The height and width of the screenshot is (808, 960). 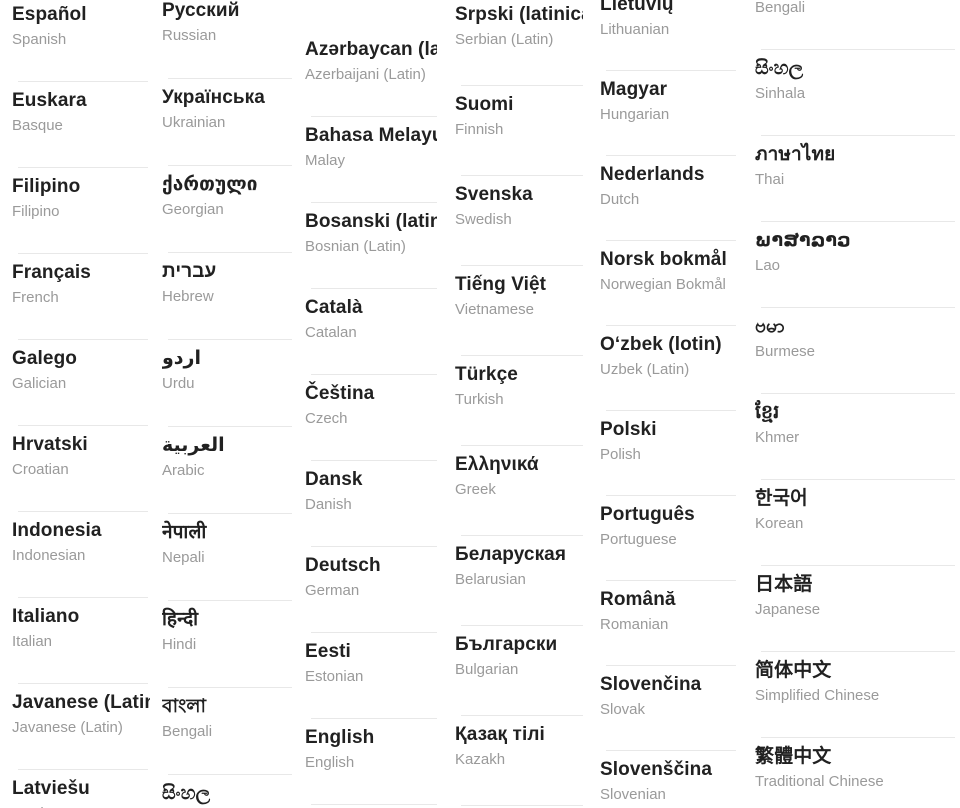 I want to click on language-item: Suomi Finnish, so click(x=519, y=131).